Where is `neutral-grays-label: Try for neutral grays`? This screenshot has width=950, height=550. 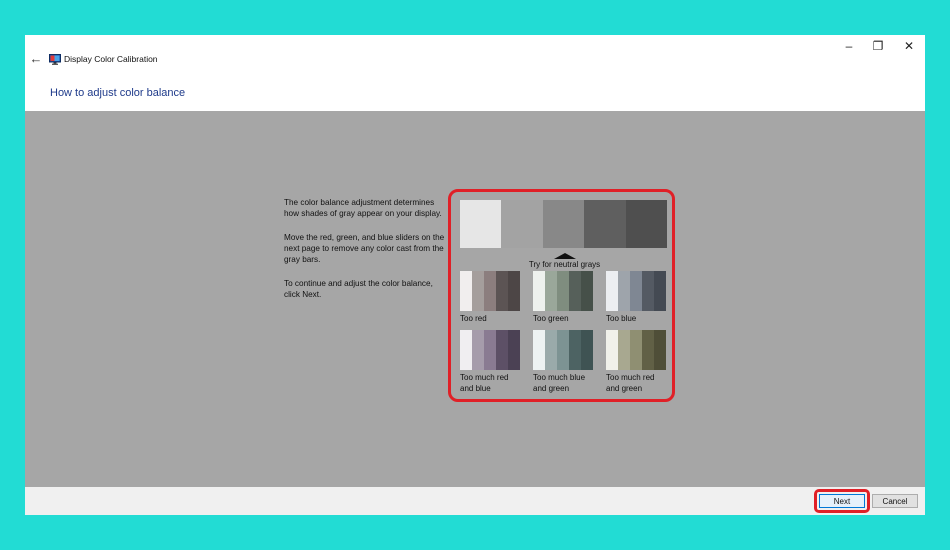 neutral-grays-label: Try for neutral grays is located at coordinates (564, 264).